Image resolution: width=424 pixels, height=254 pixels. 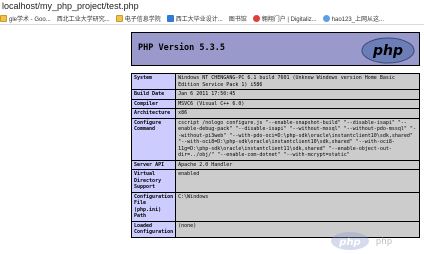 What do you see at coordinates (153, 229) in the screenshot?
I see `row-key: Loaded Configuration` at bounding box center [153, 229].